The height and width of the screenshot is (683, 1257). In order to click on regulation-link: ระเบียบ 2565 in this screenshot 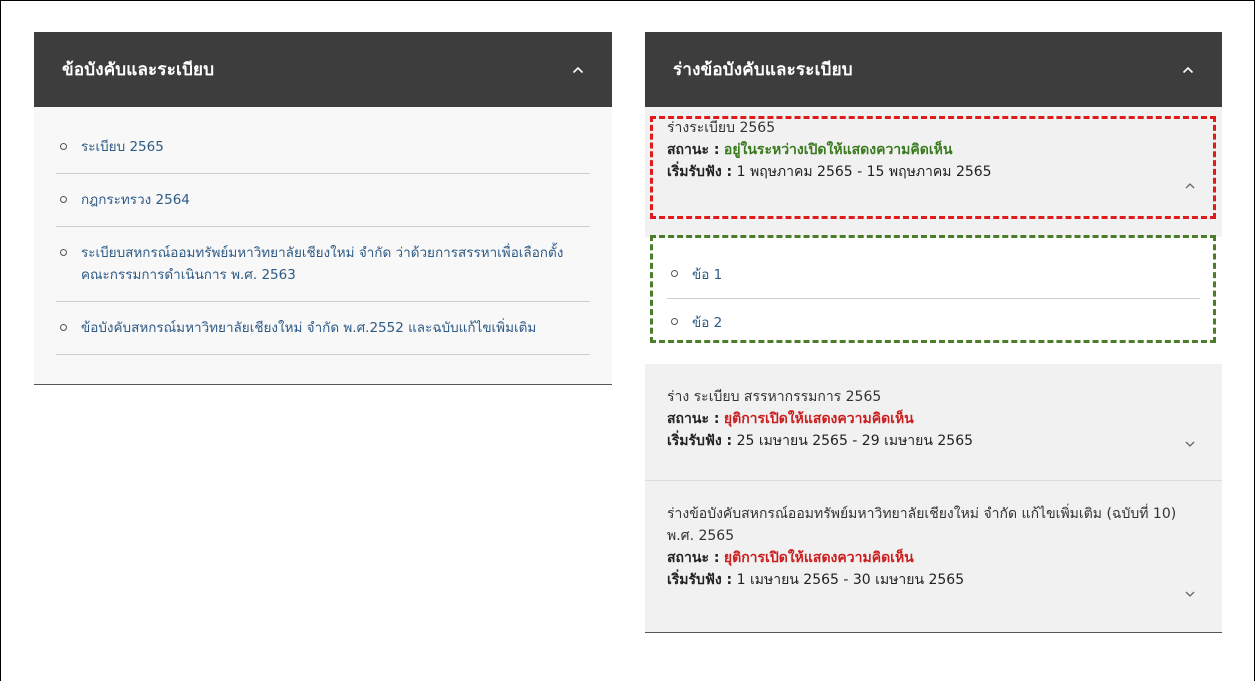, I will do `click(122, 147)`.